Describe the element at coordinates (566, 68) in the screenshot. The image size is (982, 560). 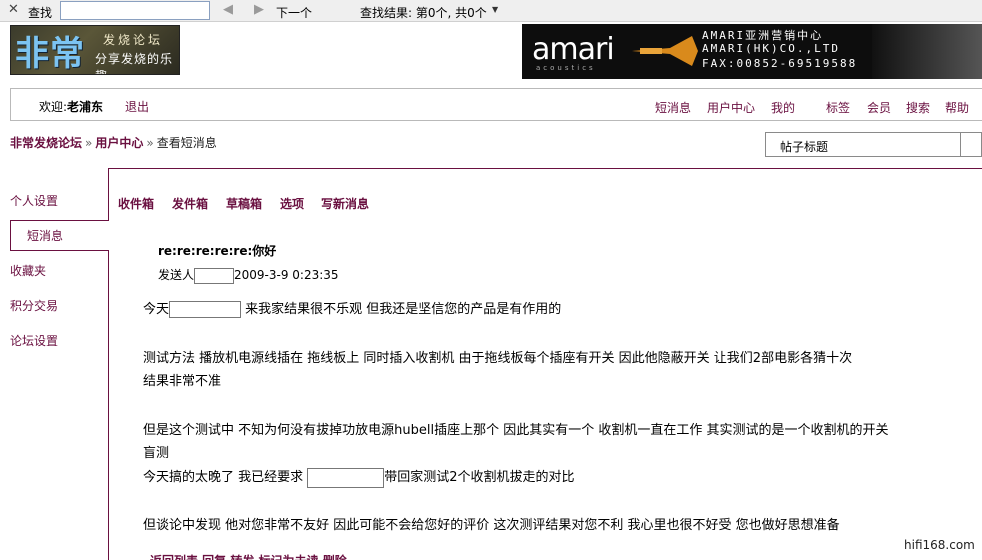
I see `ad-brand-sub: acoustics` at that location.